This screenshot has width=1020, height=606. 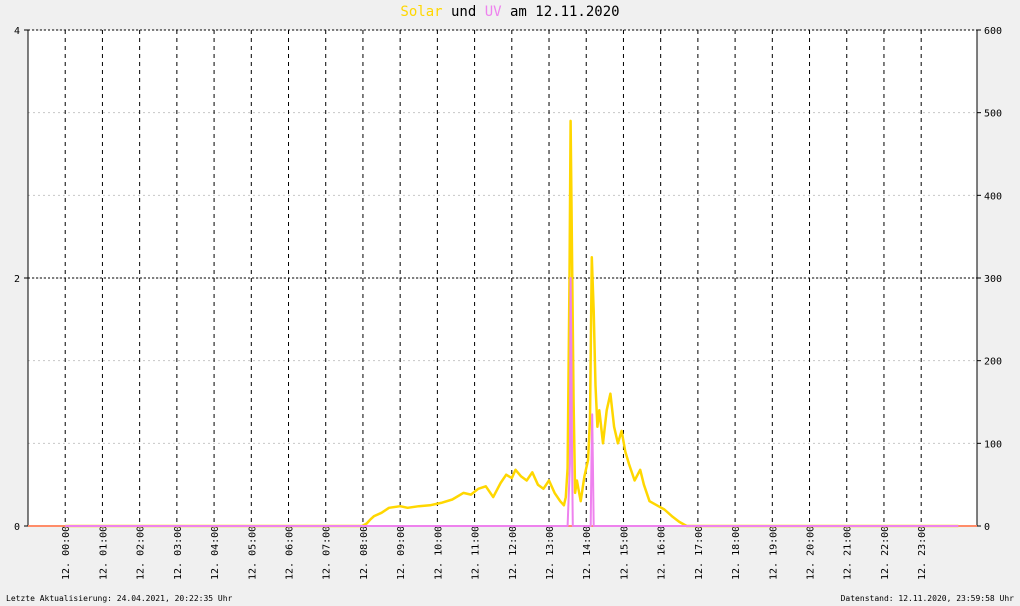 I want to click on right-tick-label-200: 200, so click(x=993, y=362).